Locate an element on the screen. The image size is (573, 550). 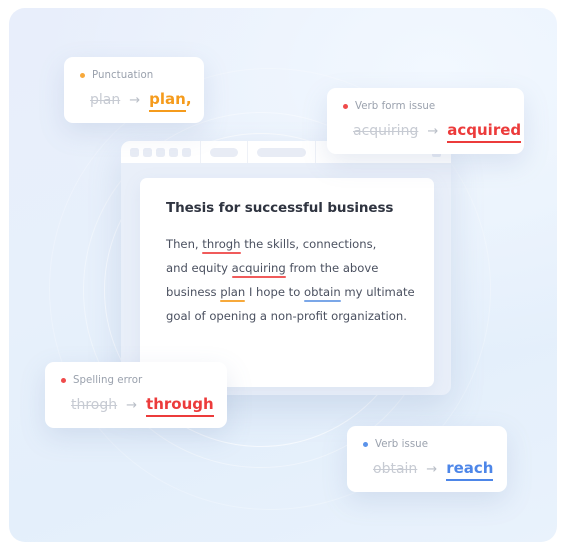
error-plan: plan is located at coordinates (232, 292).